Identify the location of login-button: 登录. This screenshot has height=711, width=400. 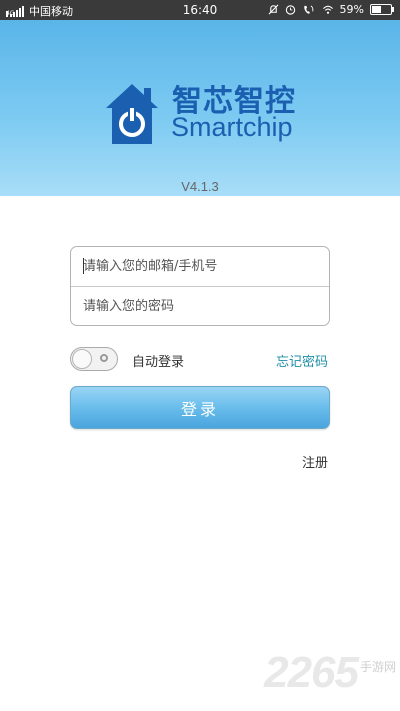
(200, 407).